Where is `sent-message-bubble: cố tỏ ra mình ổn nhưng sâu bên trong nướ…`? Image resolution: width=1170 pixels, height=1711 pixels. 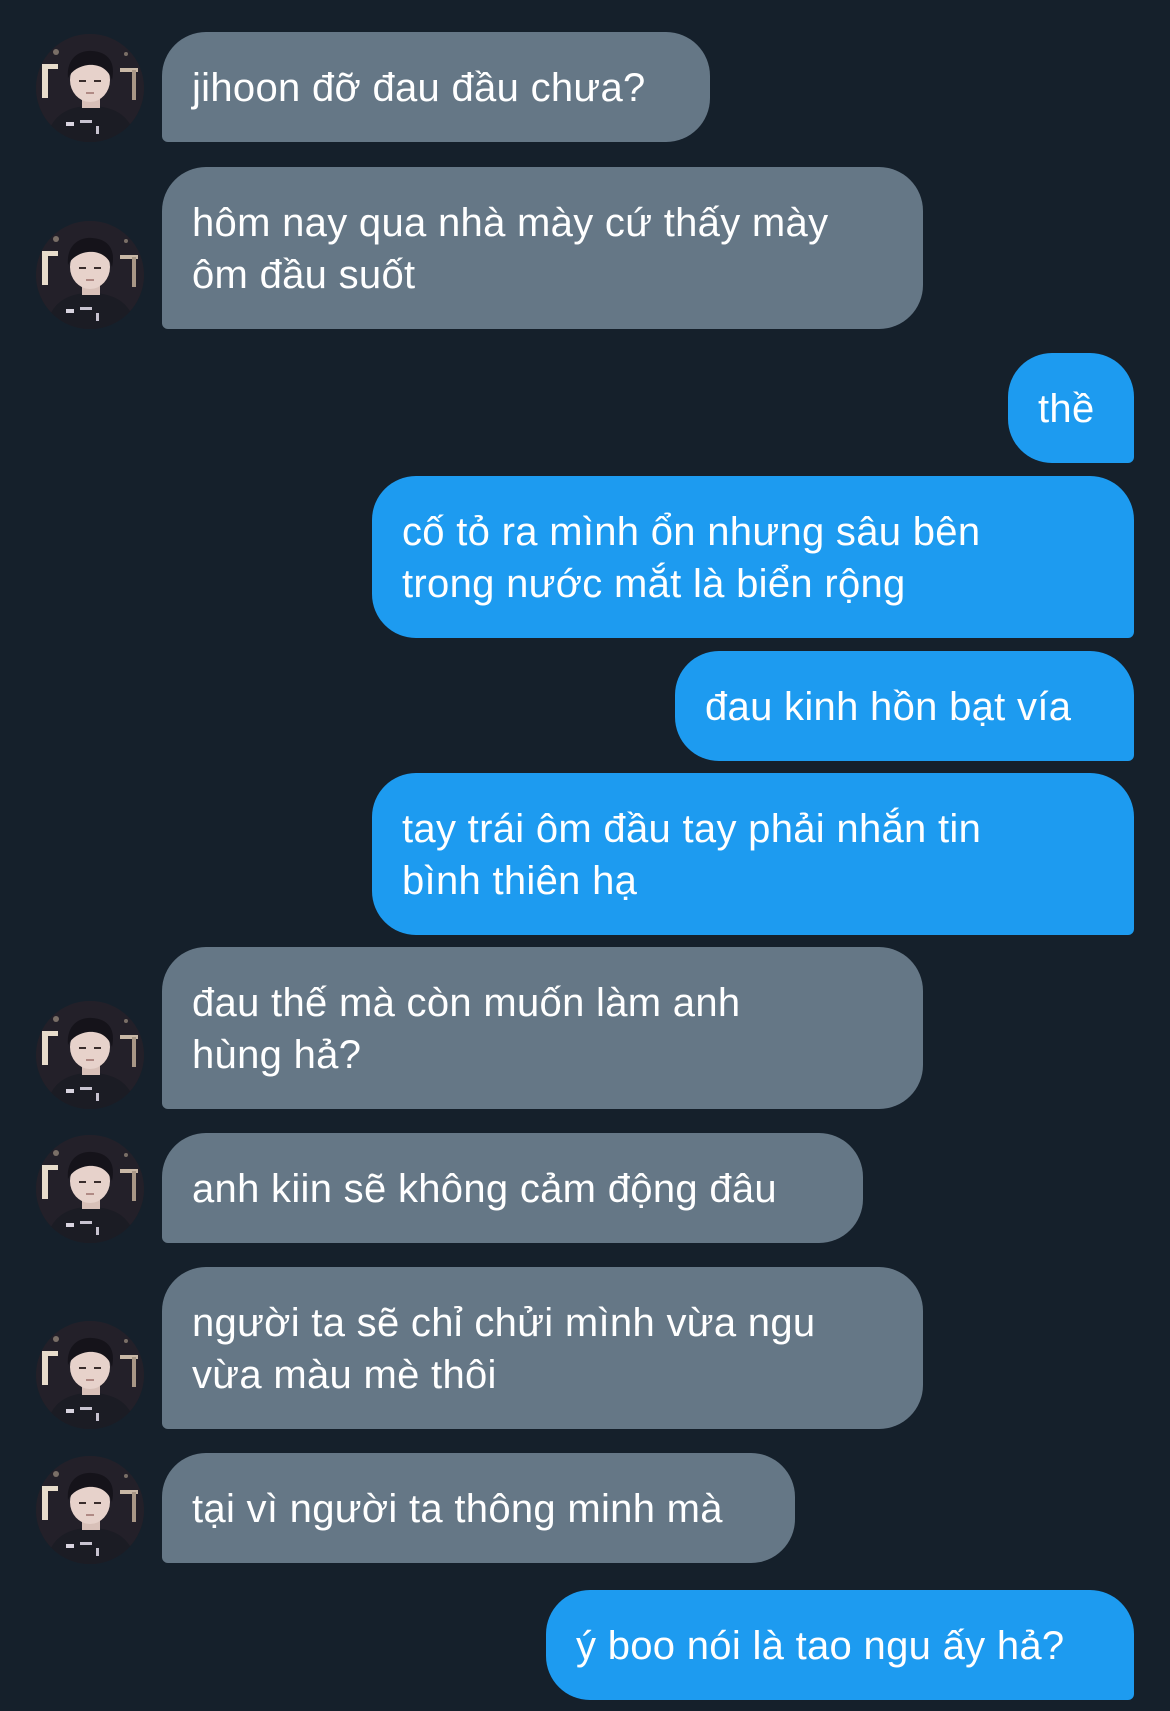 sent-message-bubble: cố tỏ ra mình ổn nhưng sâu bên trong nướ… is located at coordinates (753, 557).